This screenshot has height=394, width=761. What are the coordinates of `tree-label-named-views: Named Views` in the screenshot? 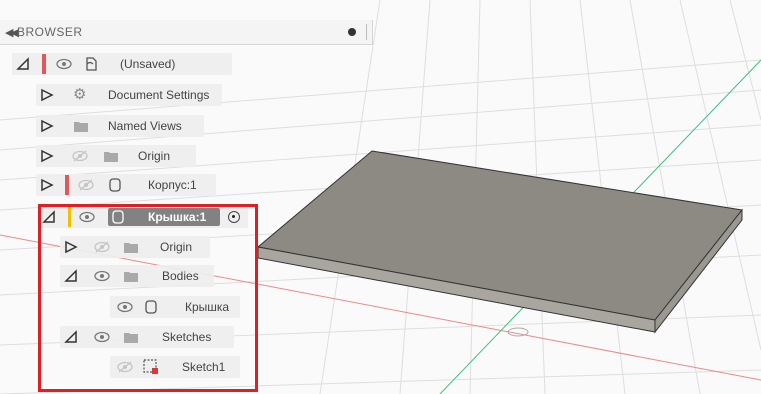 It's located at (145, 126).